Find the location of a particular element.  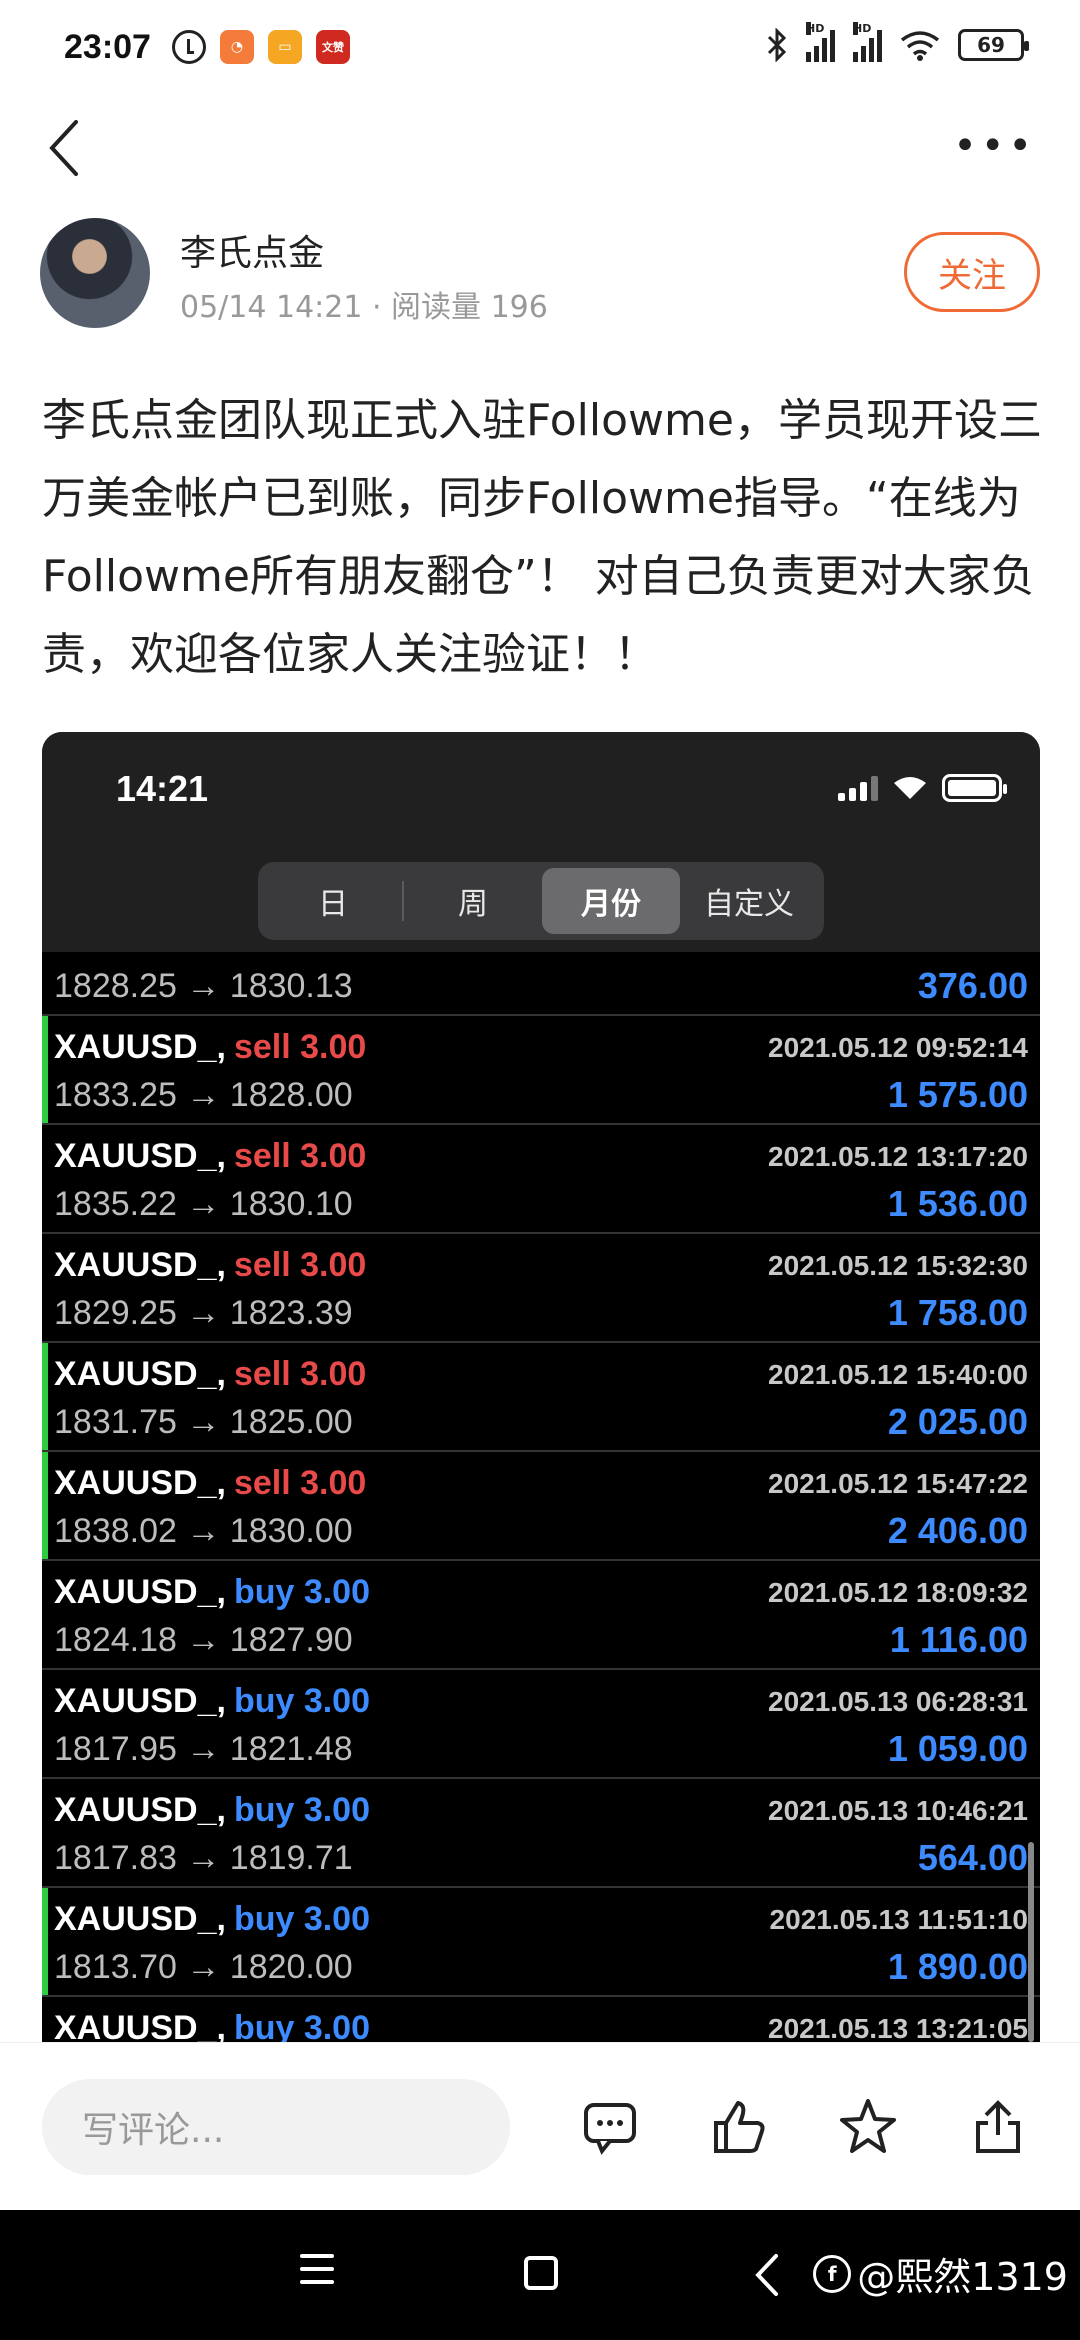

trade-row-partial: 1828.25 → 1830.13 376.00 is located at coordinates (541, 984).